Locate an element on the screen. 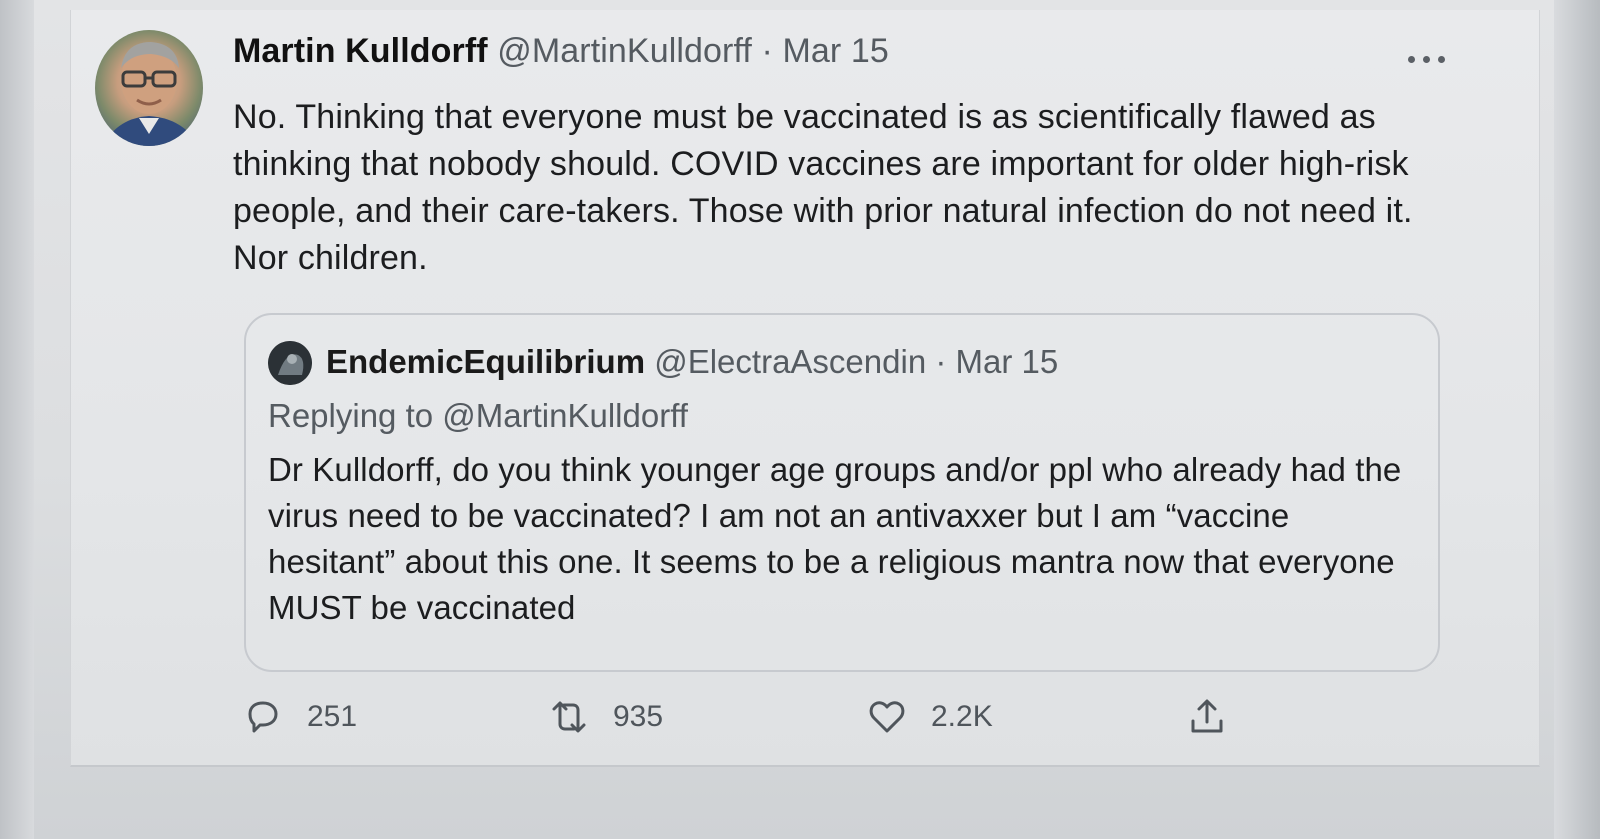 The image size is (1600, 839). replying-prefix: Replying to is located at coordinates (351, 415).